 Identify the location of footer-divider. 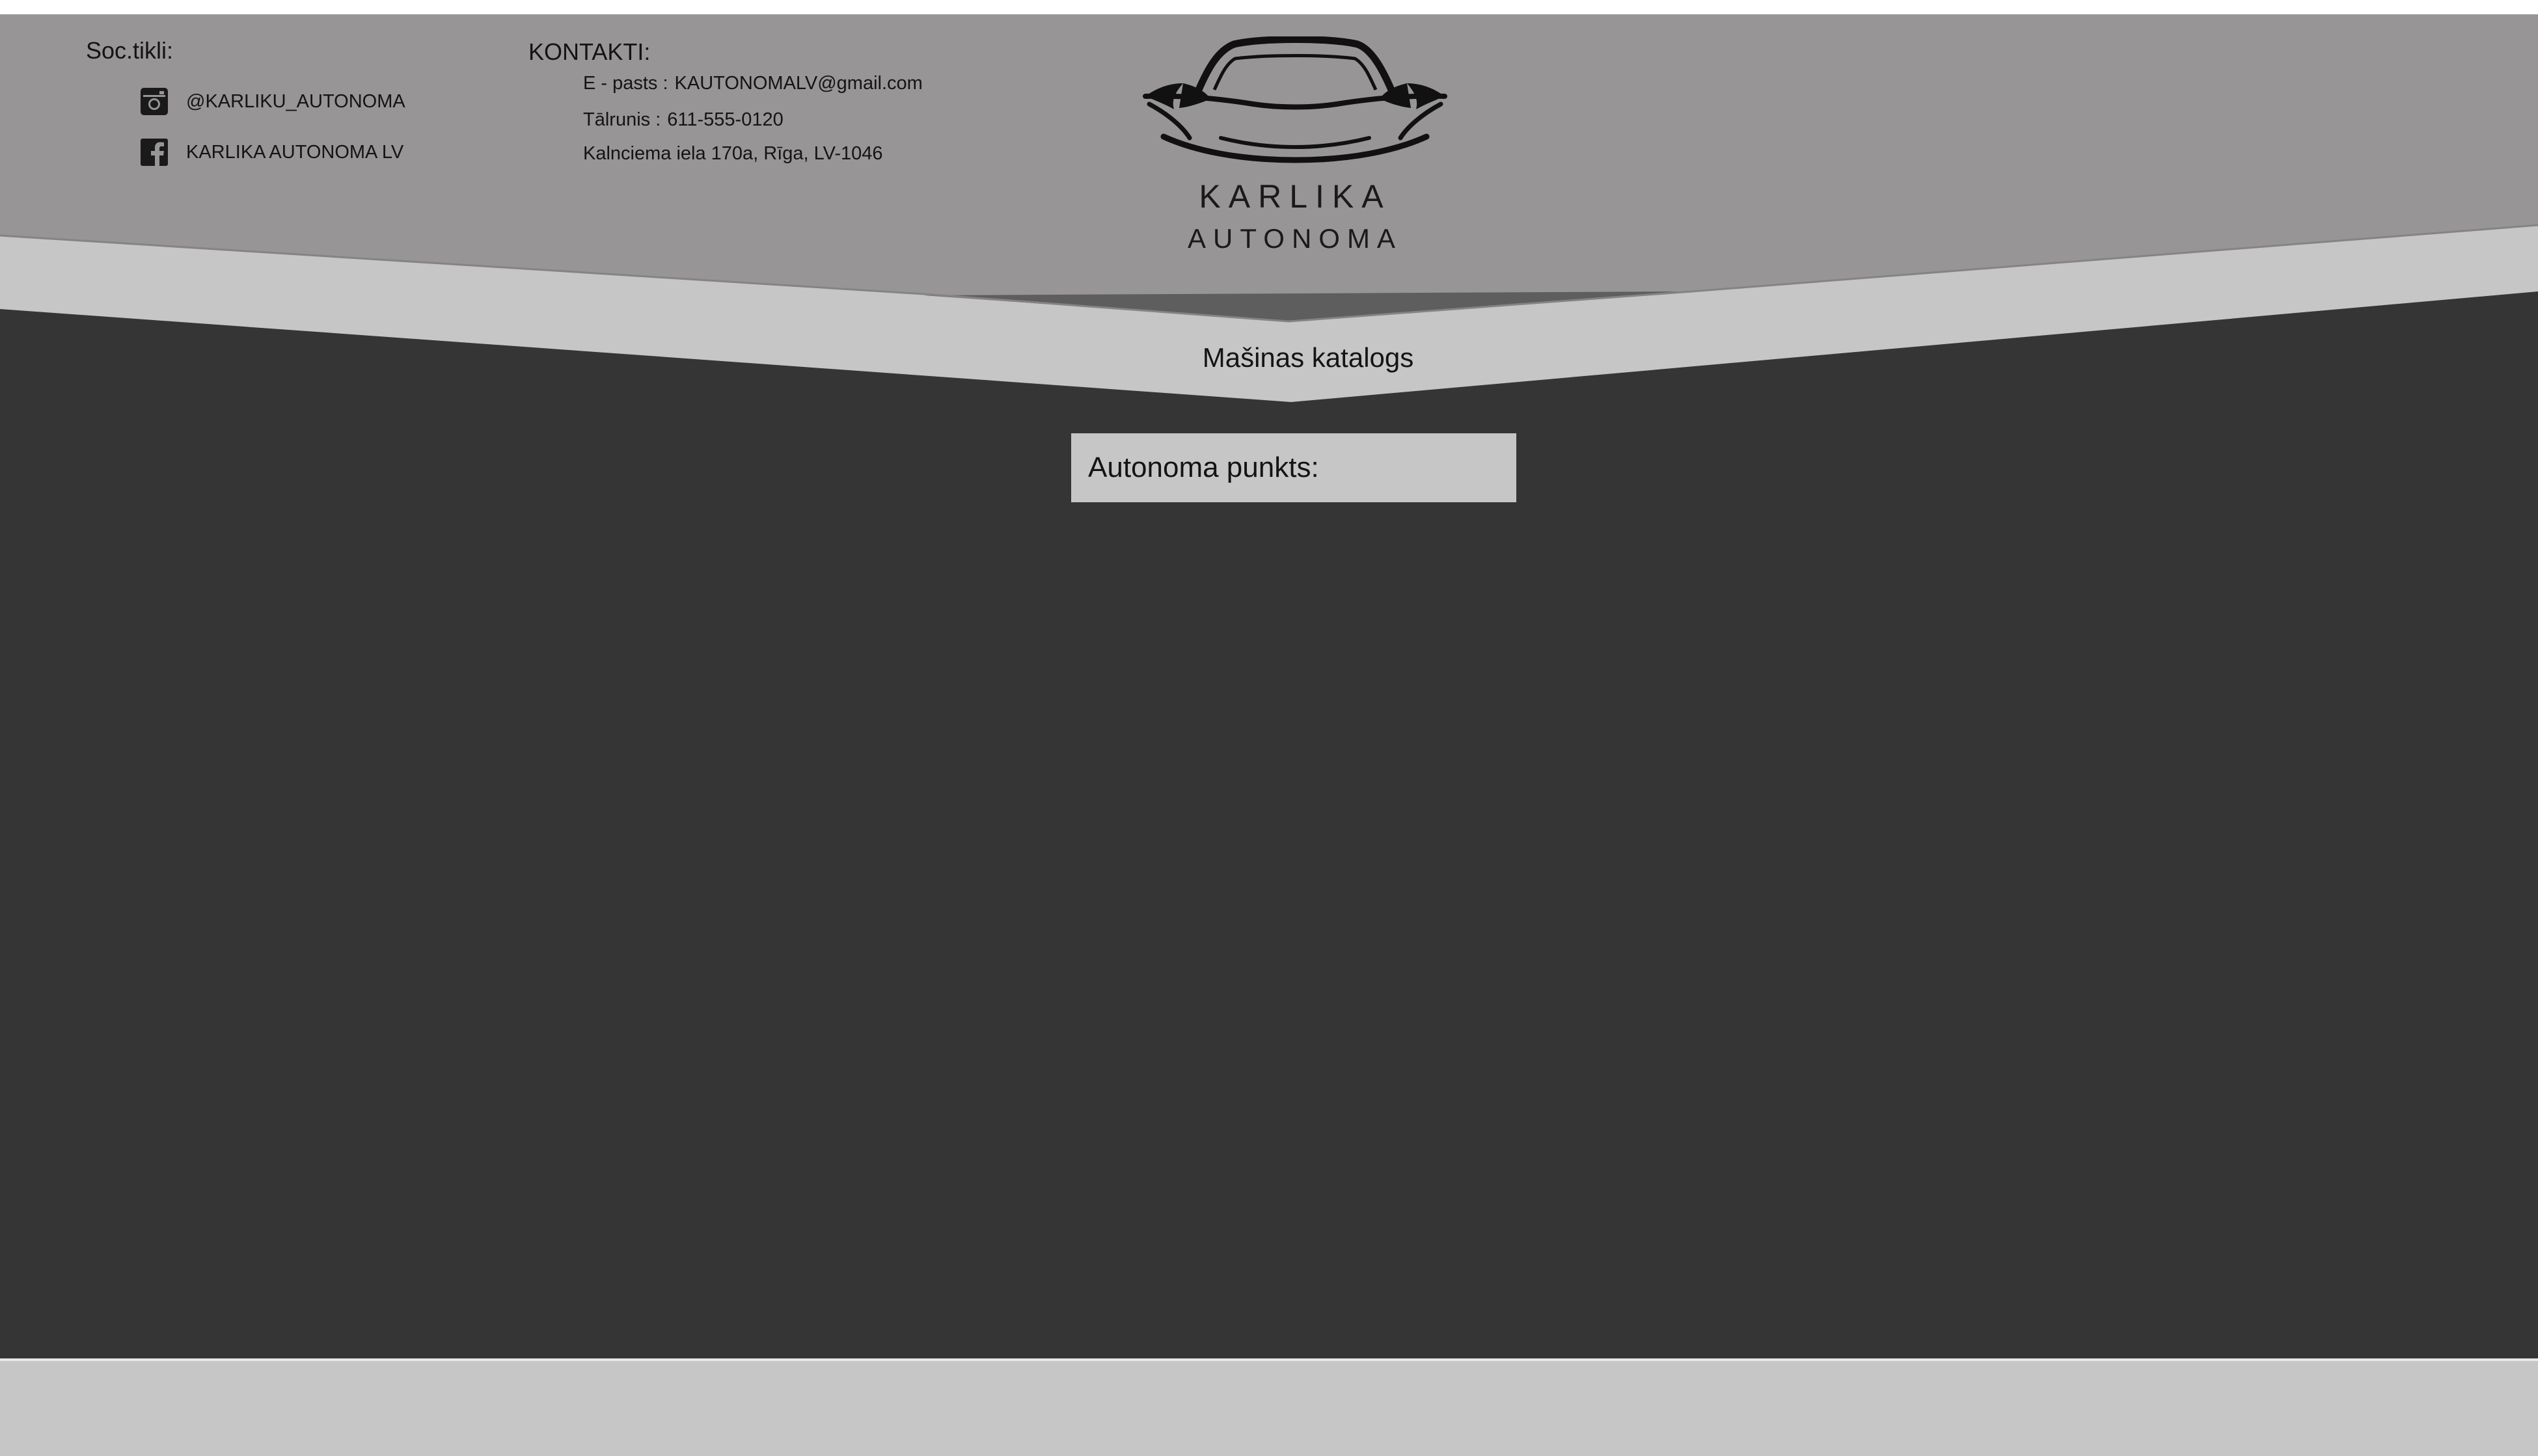
(1269, 1359).